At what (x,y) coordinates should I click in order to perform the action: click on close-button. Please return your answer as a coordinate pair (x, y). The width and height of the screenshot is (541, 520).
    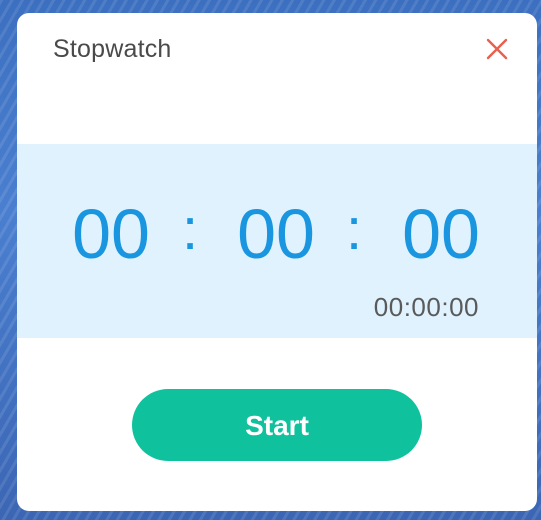
    Looking at the image, I should click on (497, 49).